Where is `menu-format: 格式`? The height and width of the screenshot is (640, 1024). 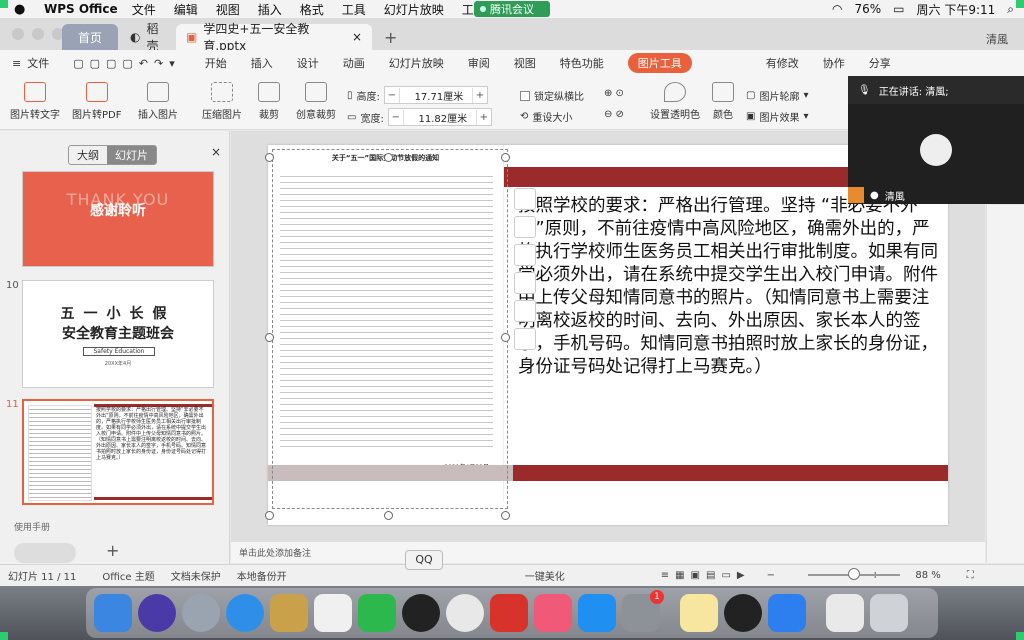 menu-format: 格式 is located at coordinates (312, 9).